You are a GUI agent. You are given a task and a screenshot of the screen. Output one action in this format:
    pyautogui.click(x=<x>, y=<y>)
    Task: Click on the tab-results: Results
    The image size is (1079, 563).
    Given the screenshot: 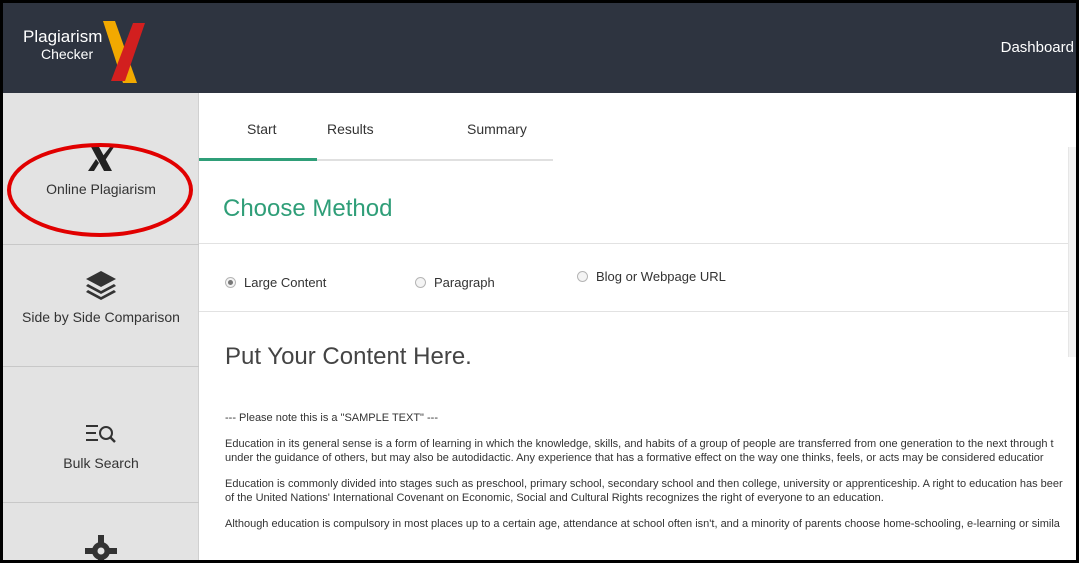 What is the action you would take?
    pyautogui.click(x=350, y=129)
    